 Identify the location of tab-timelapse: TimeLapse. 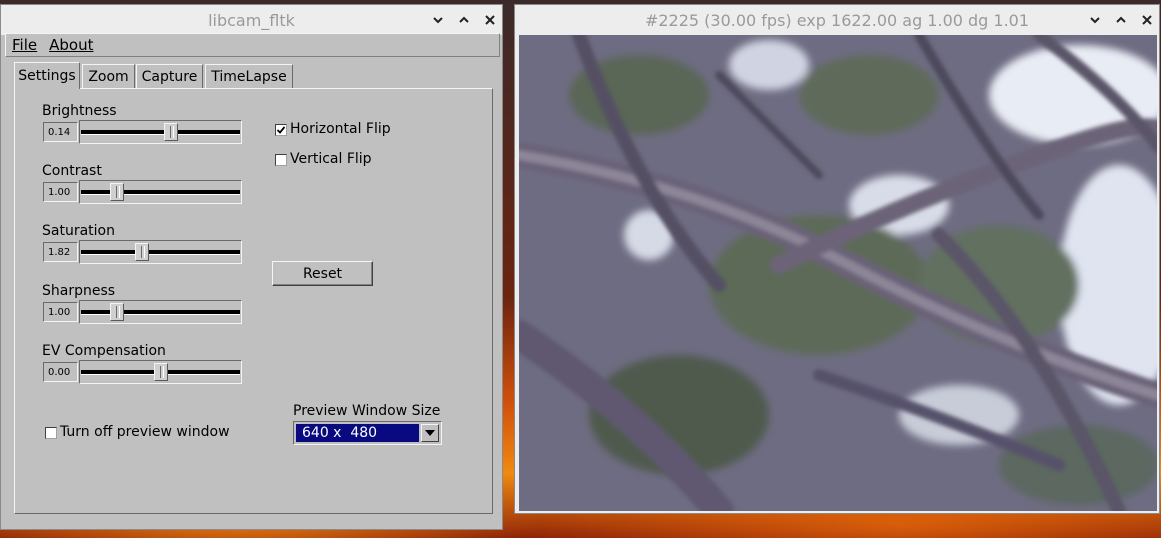
(249, 76).